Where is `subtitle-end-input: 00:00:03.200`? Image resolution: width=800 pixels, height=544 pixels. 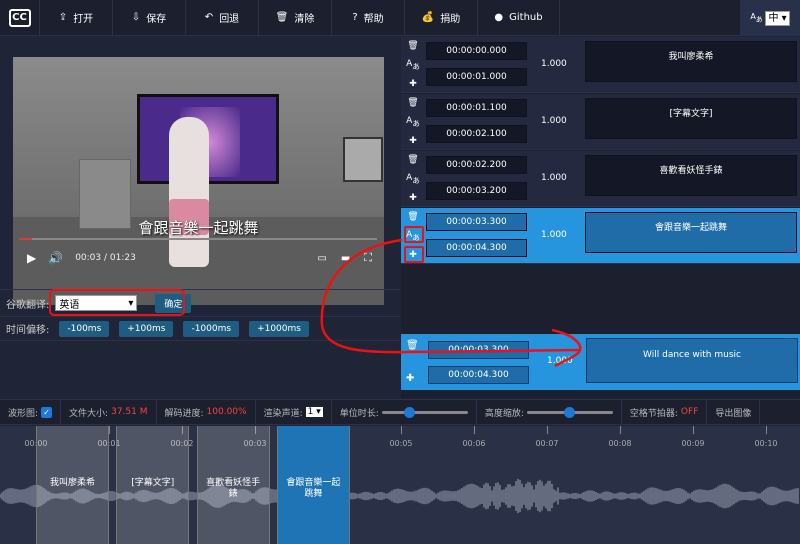
subtitle-end-input: 00:00:03.200 is located at coordinates (476, 191).